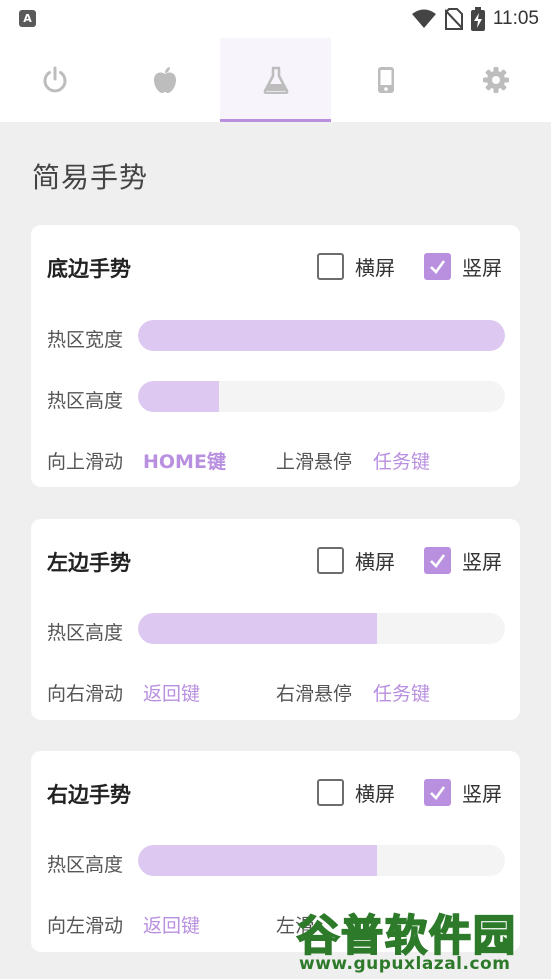 The height and width of the screenshot is (979, 551). What do you see at coordinates (89, 795) in the screenshot?
I see `card-title: 右边手势` at bounding box center [89, 795].